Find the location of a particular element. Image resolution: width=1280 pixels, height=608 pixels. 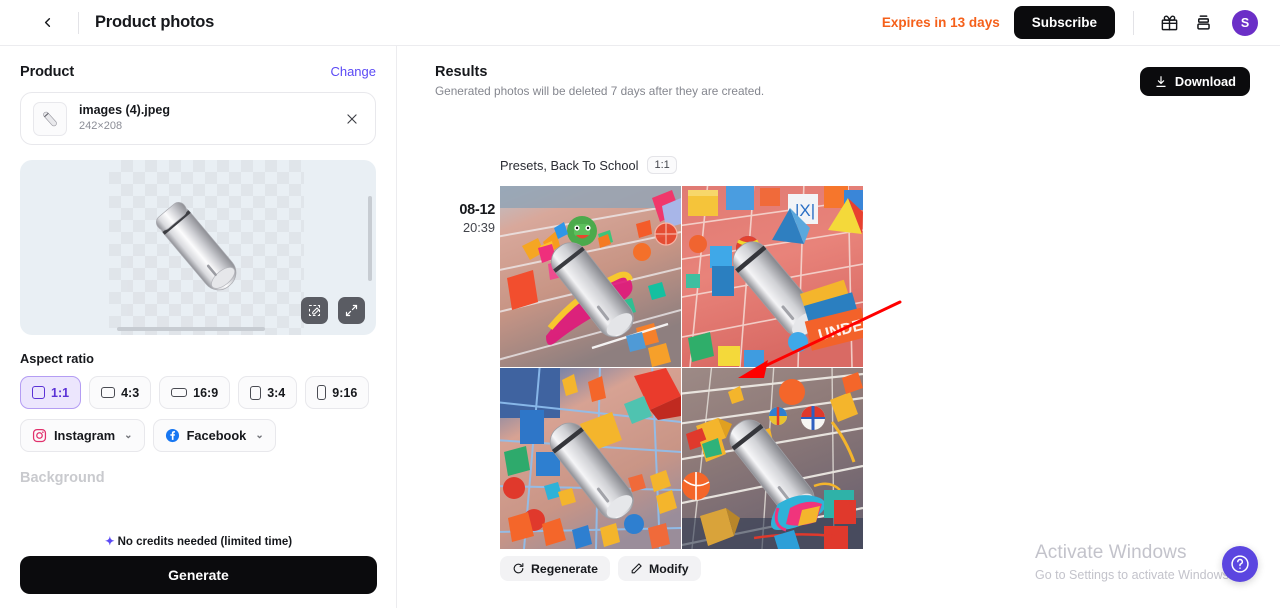

gift-button is located at coordinates (1169, 23).